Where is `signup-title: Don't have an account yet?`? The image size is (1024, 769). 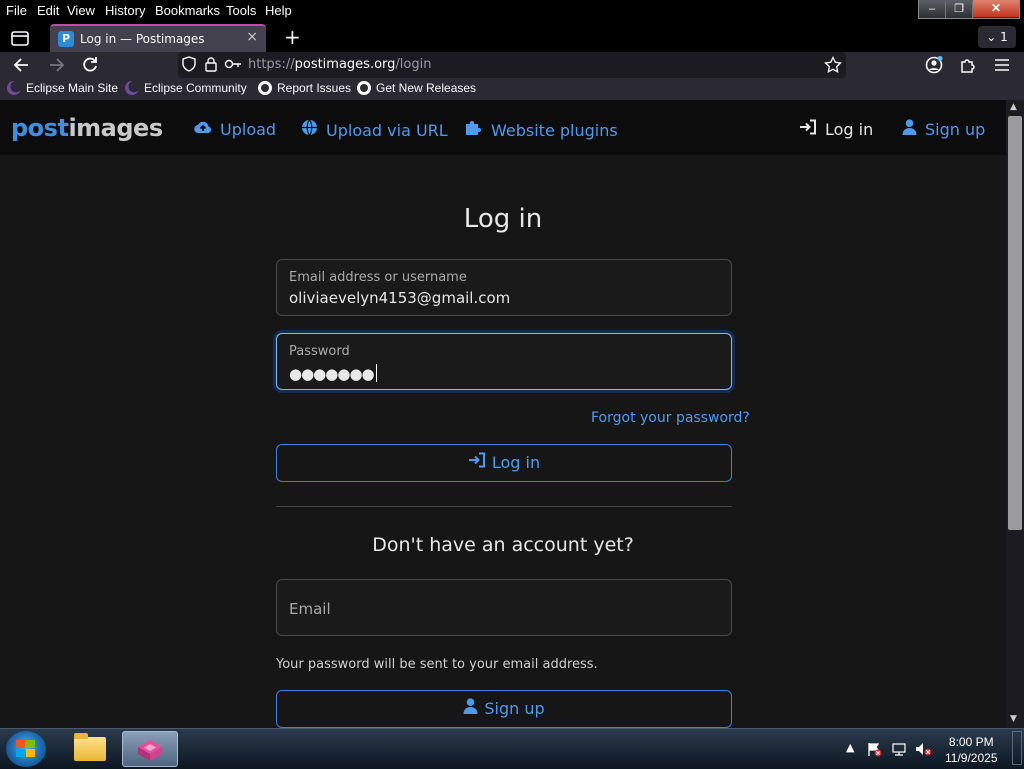
signup-title: Don't have an account yet? is located at coordinates (503, 545).